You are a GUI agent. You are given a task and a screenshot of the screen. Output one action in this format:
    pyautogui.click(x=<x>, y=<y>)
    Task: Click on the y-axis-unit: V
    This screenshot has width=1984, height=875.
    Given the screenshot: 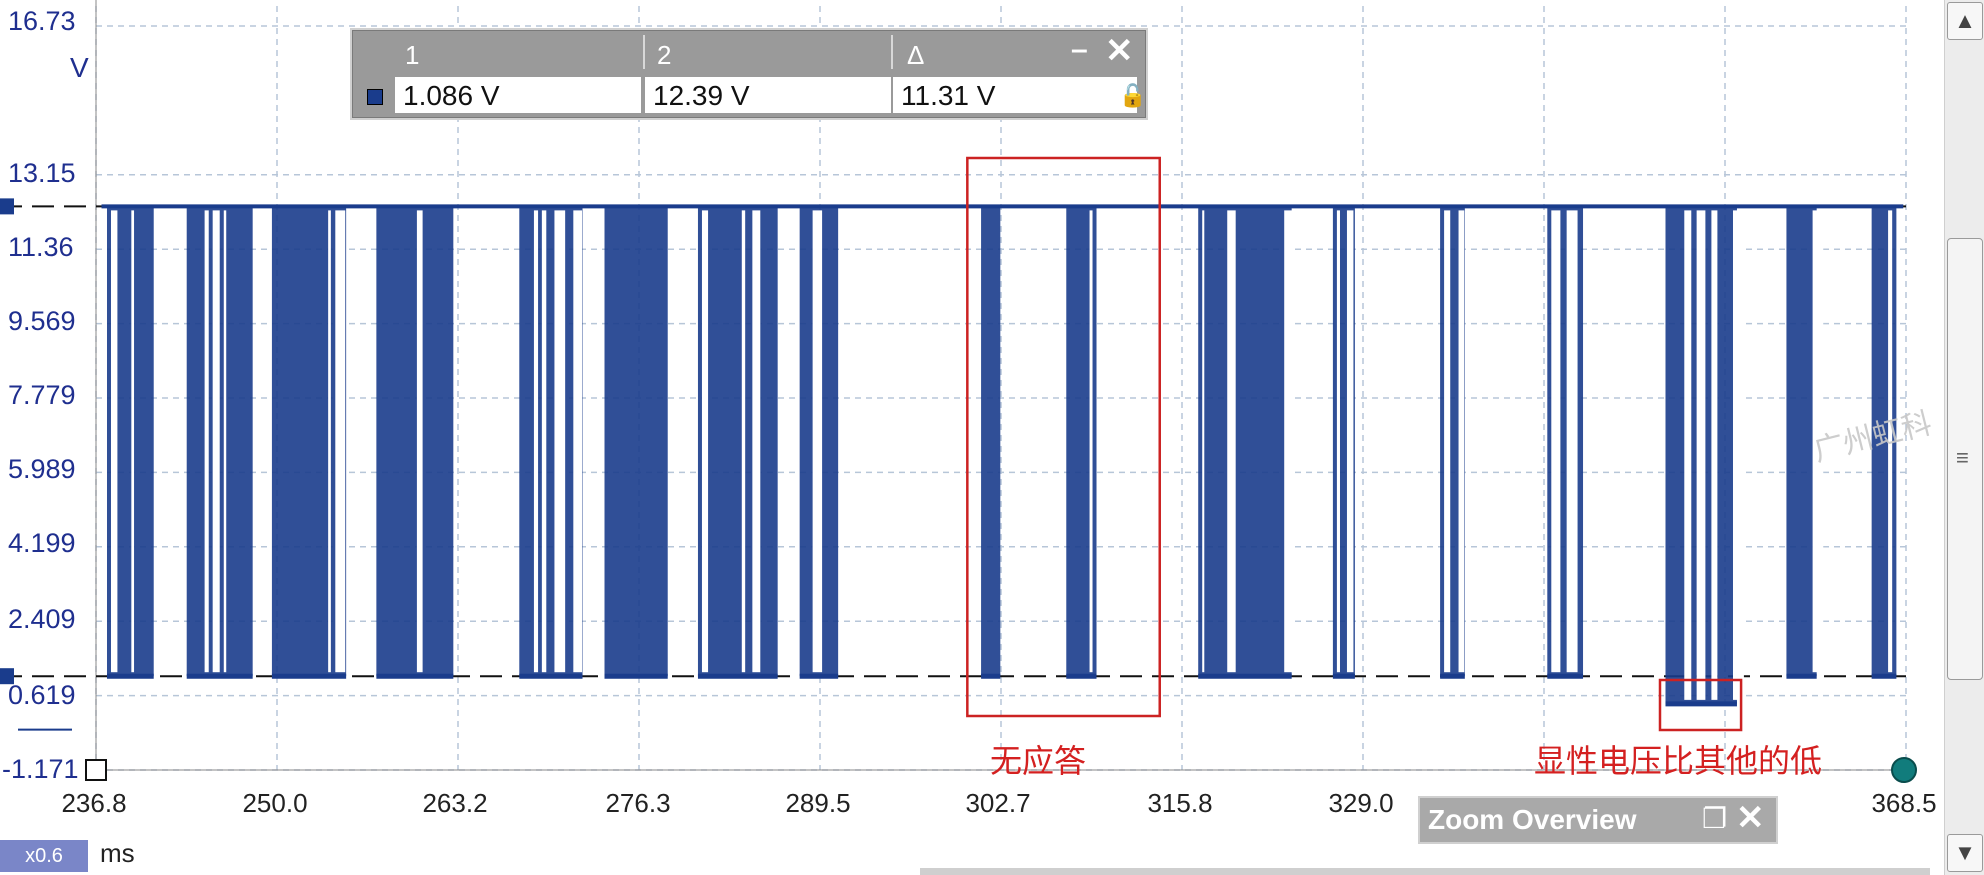 What is the action you would take?
    pyautogui.click(x=79, y=67)
    